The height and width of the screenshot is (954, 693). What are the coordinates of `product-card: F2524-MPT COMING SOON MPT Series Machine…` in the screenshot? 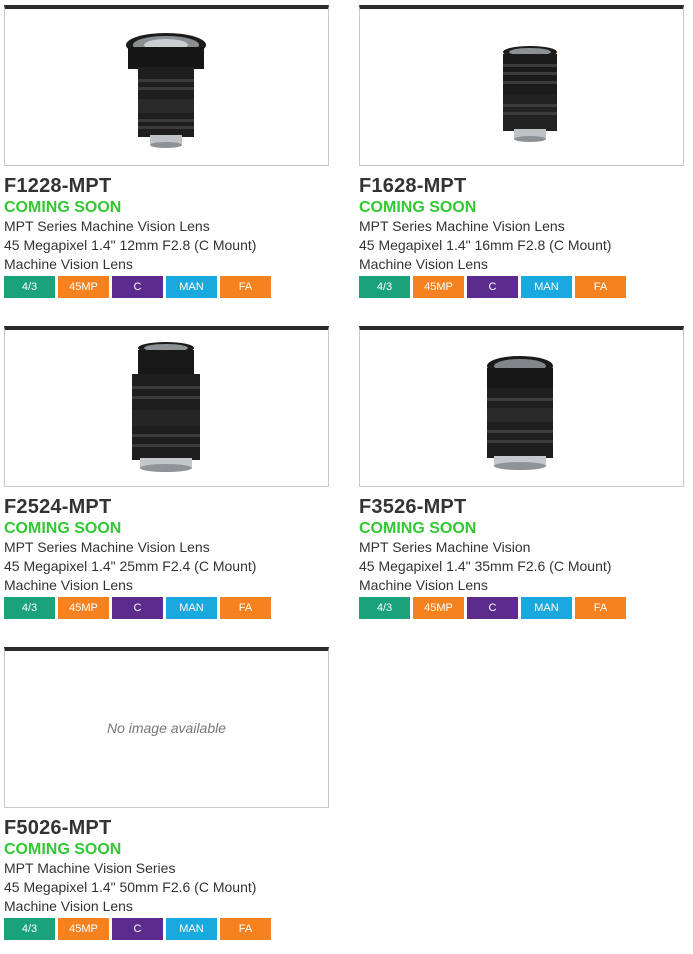 It's located at (166, 472).